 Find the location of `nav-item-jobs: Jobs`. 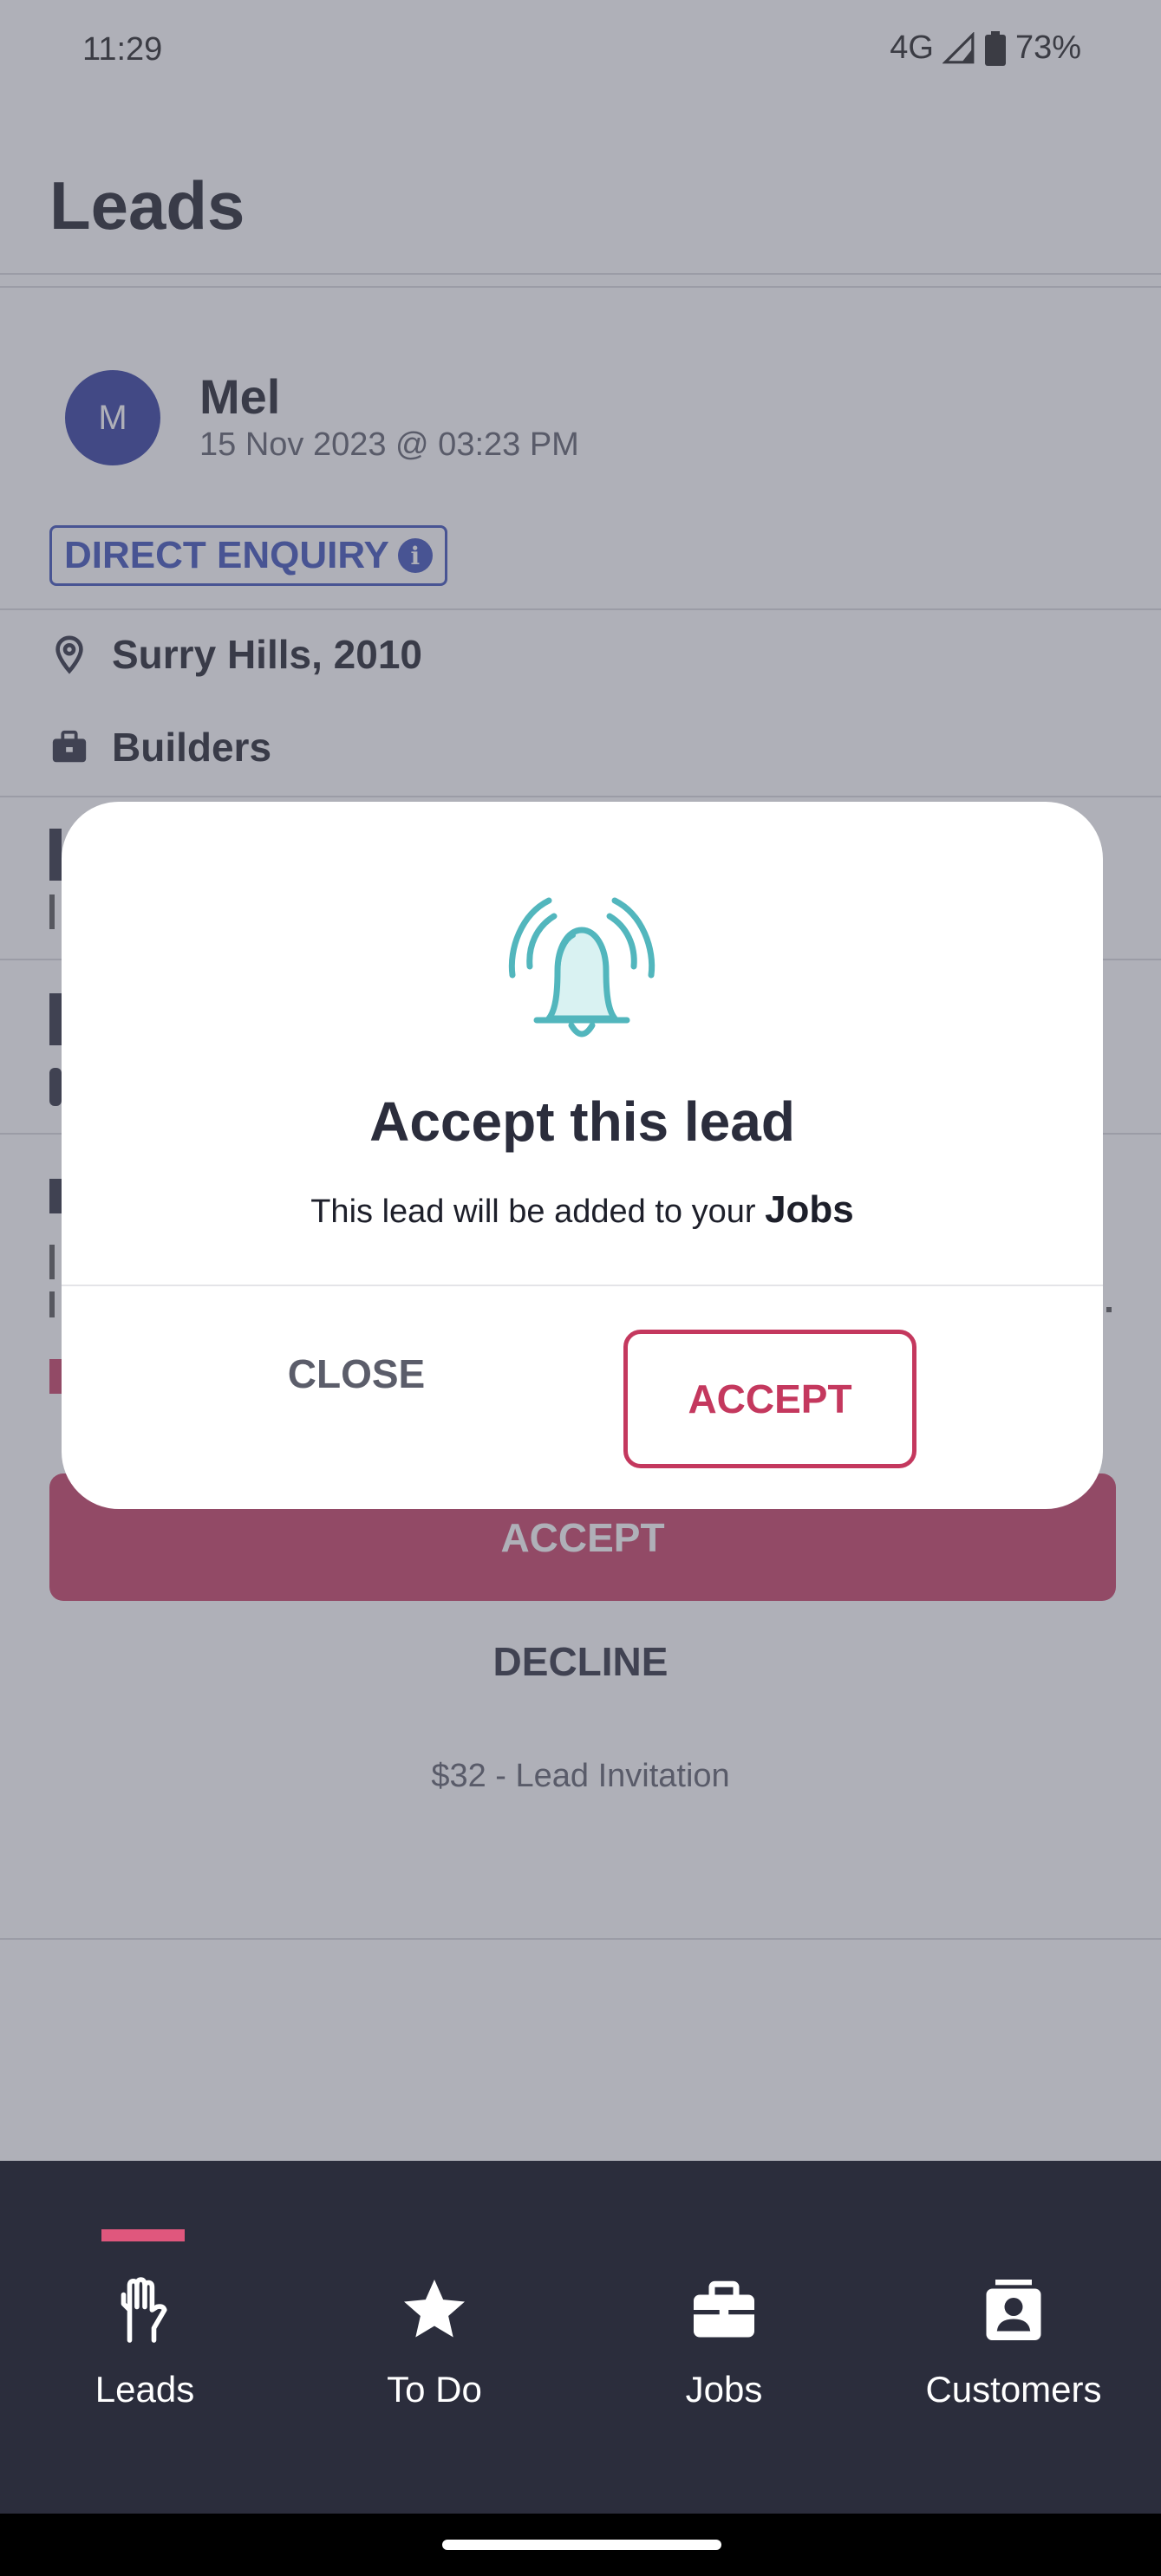

nav-item-jobs: Jobs is located at coordinates (724, 2337).